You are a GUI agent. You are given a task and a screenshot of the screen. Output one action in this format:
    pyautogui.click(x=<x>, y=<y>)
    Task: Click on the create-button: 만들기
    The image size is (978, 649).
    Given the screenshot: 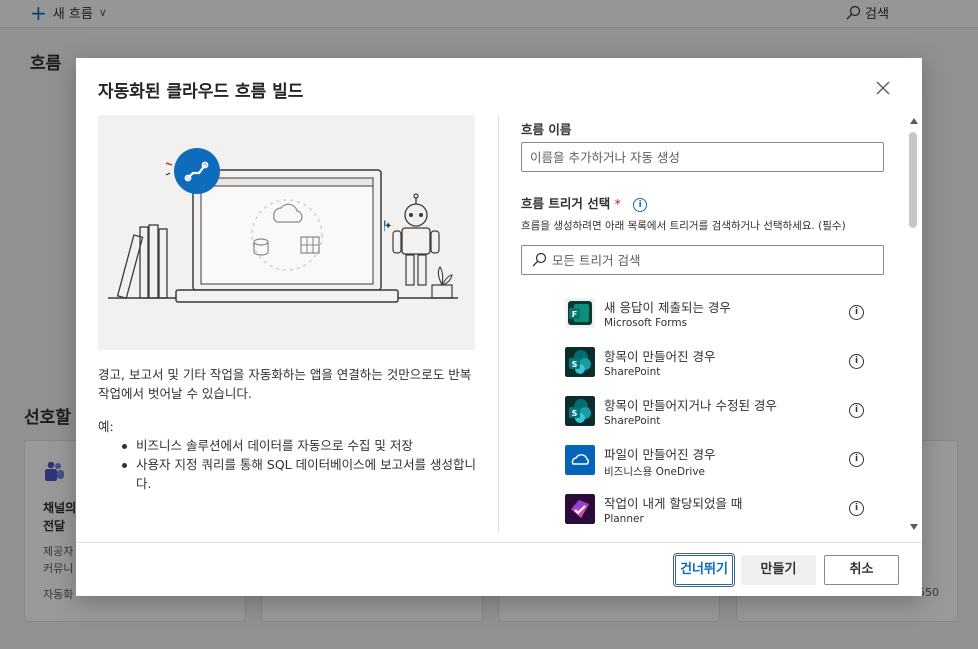 What is the action you would take?
    pyautogui.click(x=778, y=570)
    